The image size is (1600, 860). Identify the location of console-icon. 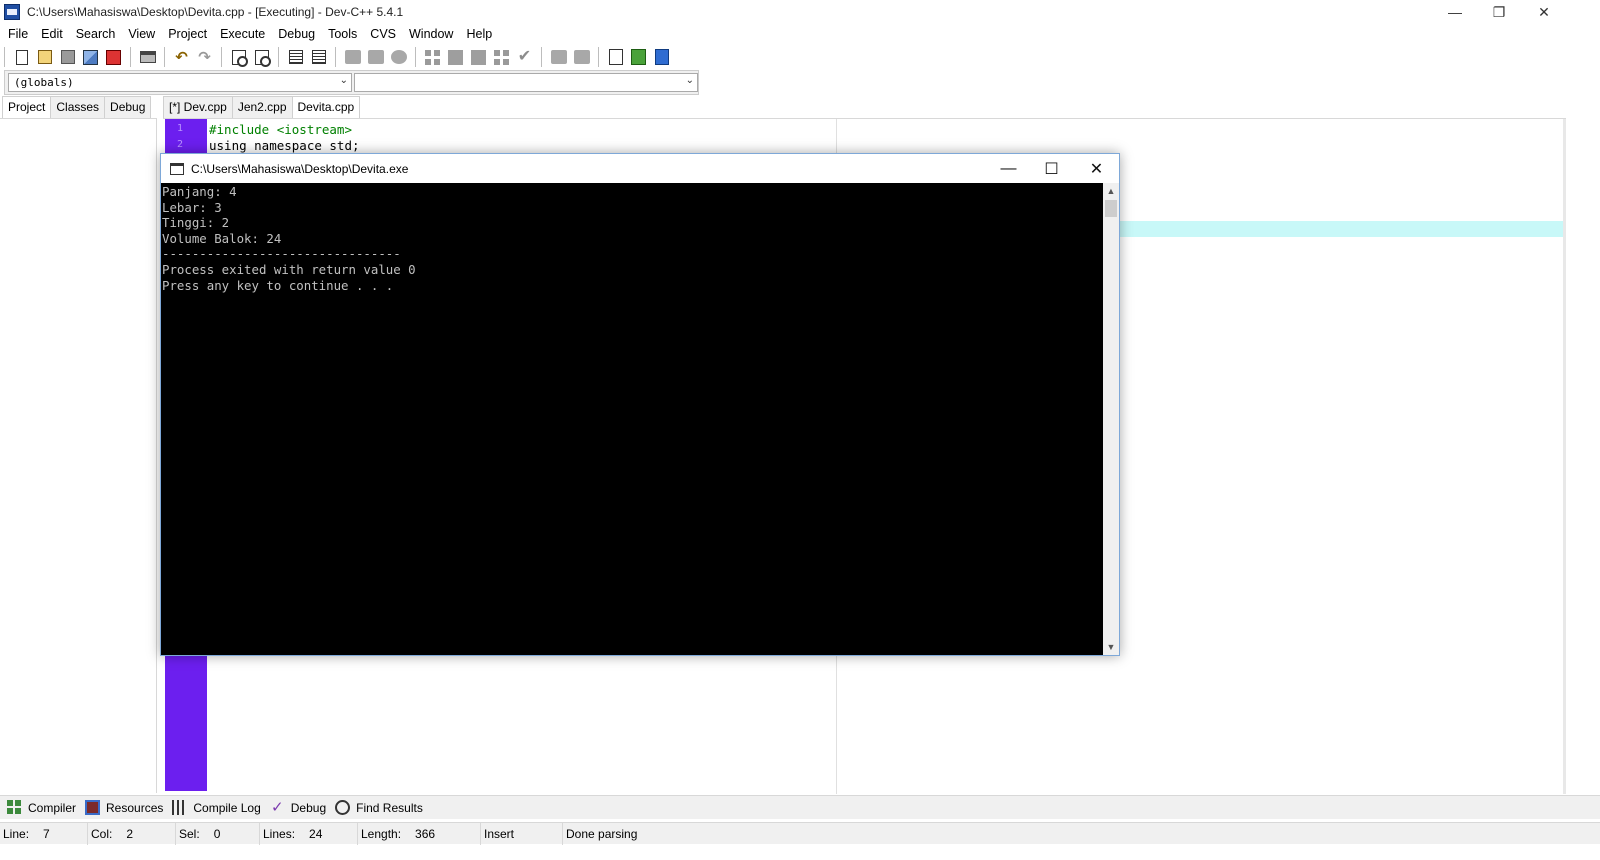
(177, 168).